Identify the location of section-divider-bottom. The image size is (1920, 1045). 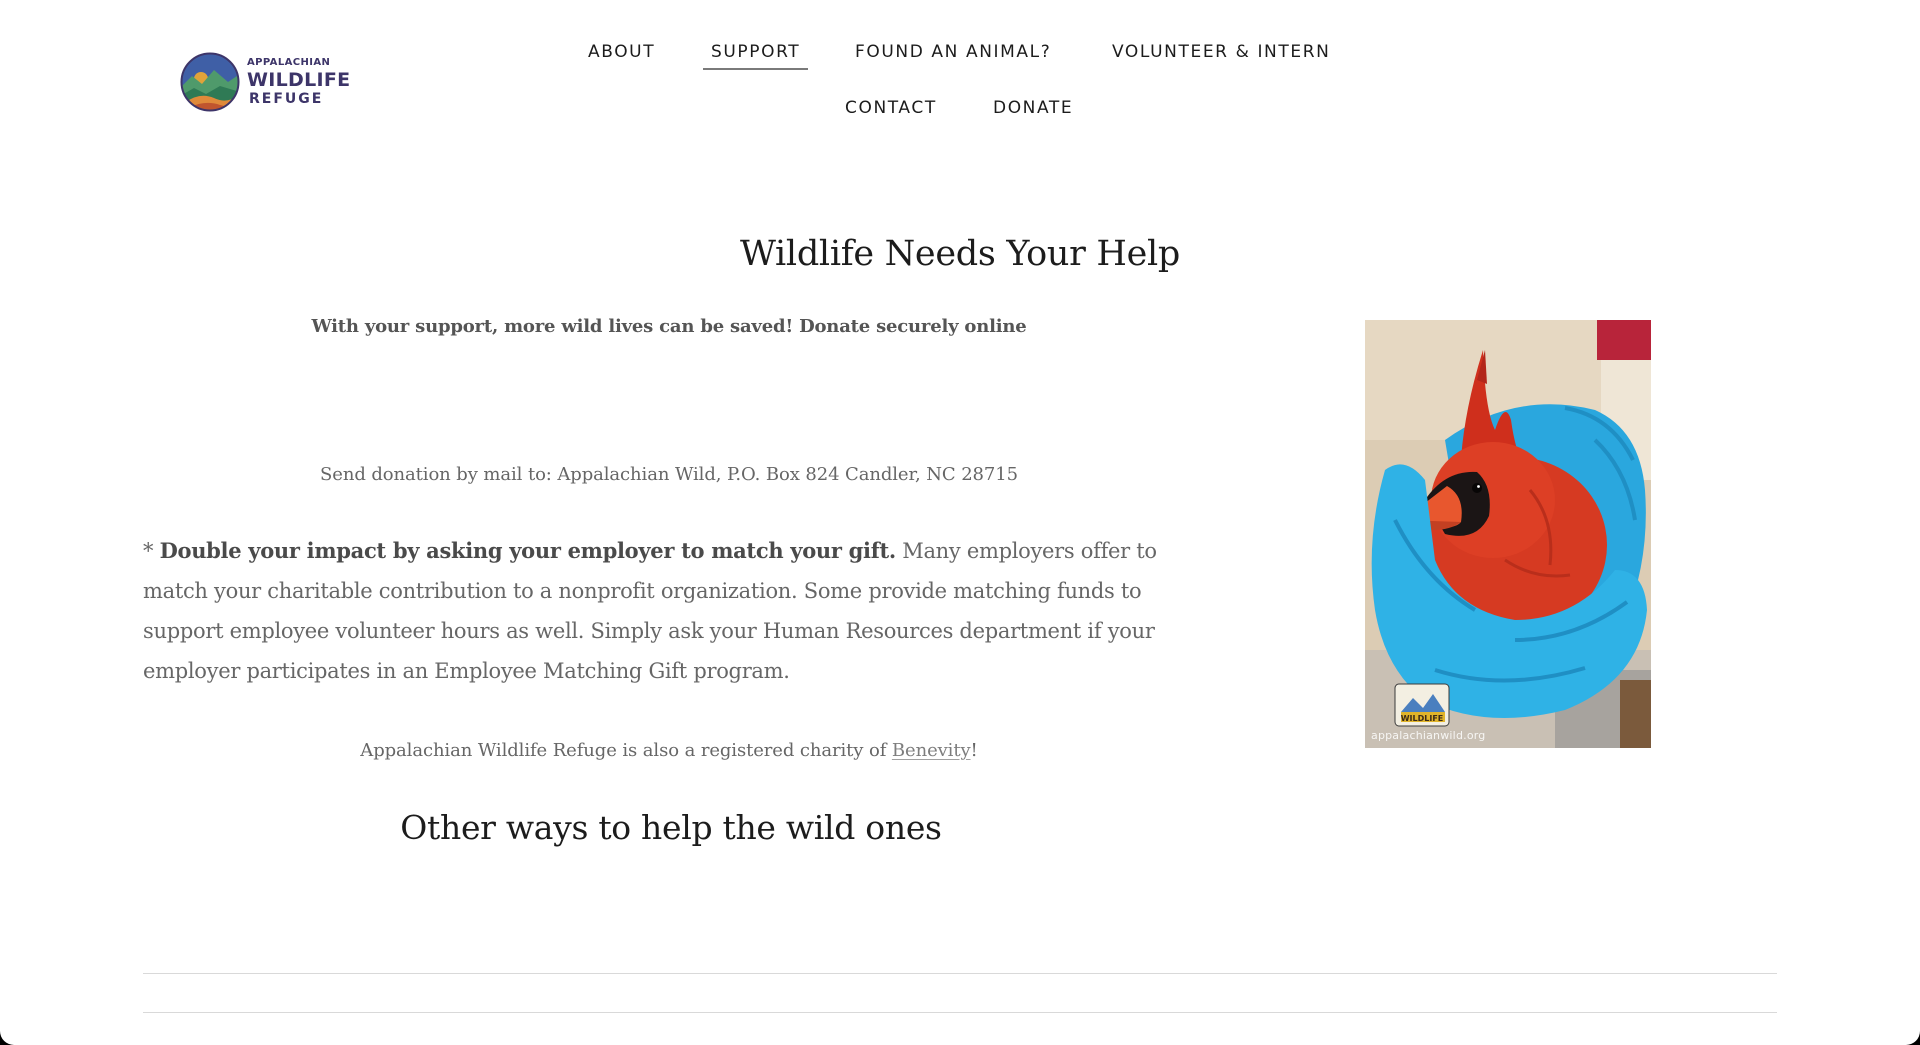
(960, 1012).